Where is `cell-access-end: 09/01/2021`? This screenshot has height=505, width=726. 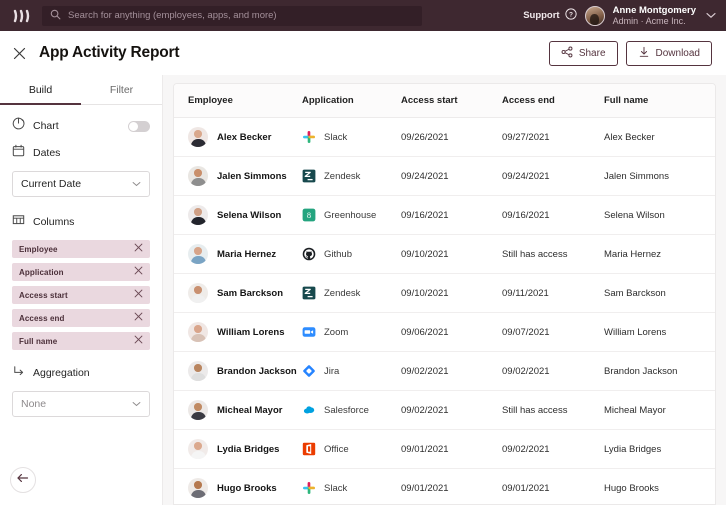
cell-access-end: 09/01/2021 is located at coordinates (553, 486).